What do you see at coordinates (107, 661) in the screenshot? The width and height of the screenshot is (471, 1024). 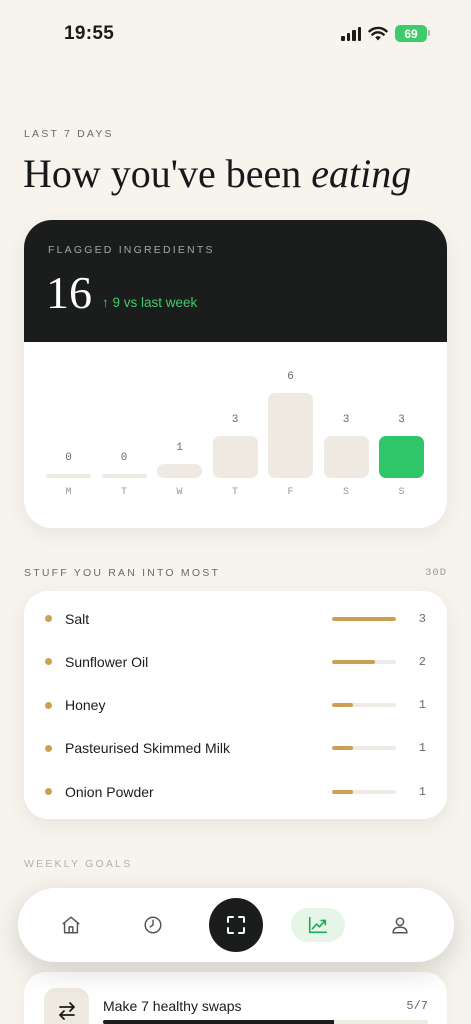 I see `ingredient-name: Sunflower Oil` at bounding box center [107, 661].